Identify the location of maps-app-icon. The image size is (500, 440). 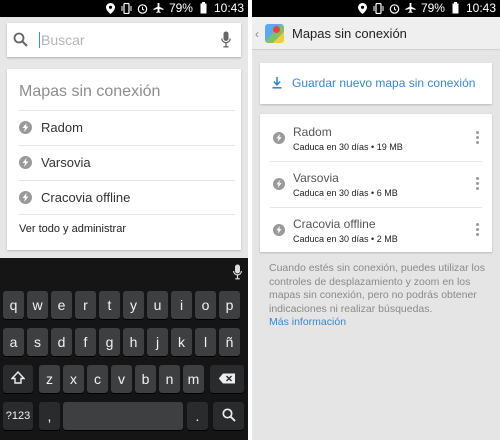
(274, 33).